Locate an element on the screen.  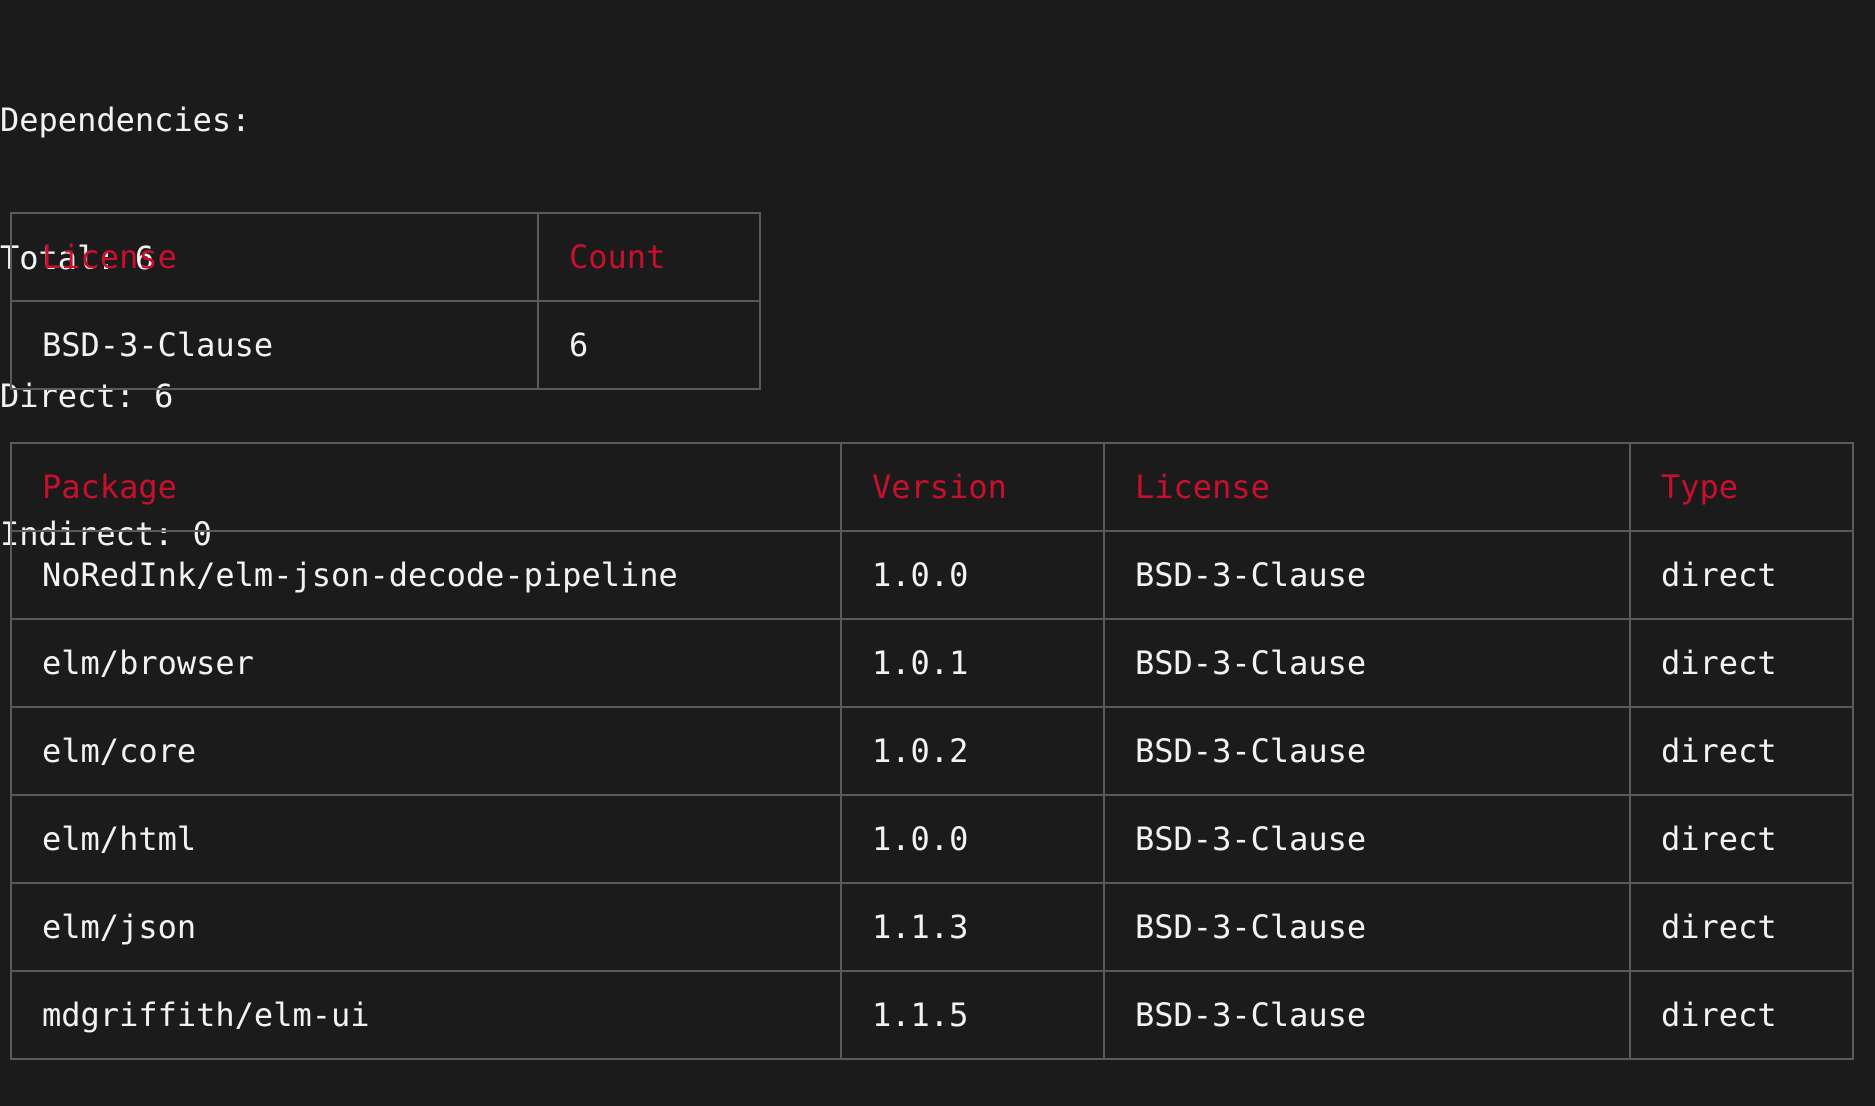
package-cell: elm/html is located at coordinates (426, 839).